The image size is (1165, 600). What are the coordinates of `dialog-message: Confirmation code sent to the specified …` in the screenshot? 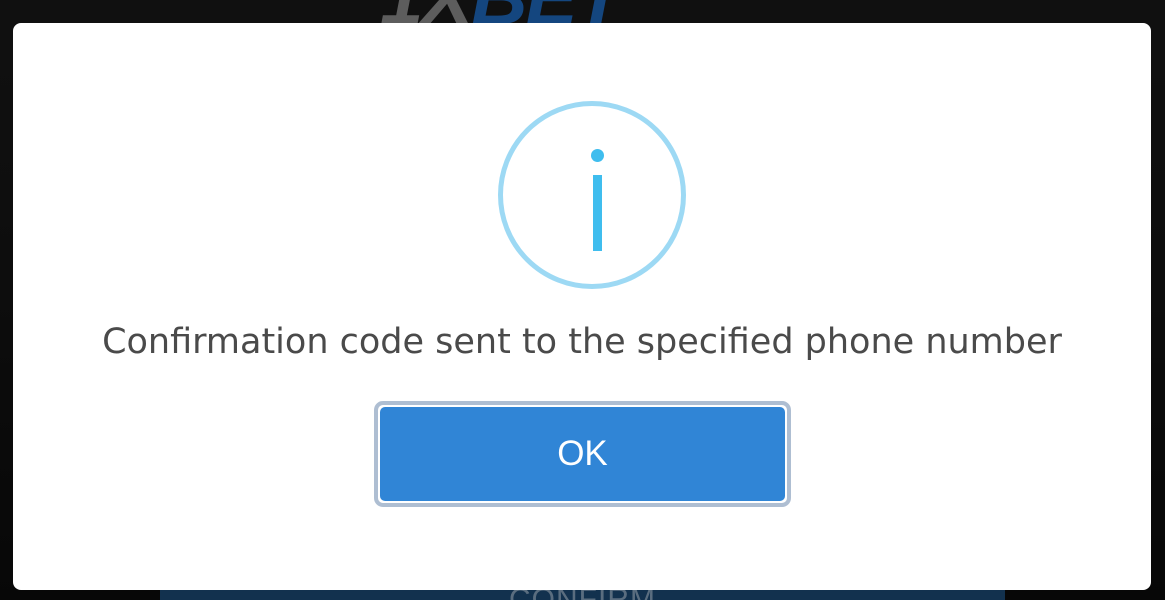 It's located at (582, 342).